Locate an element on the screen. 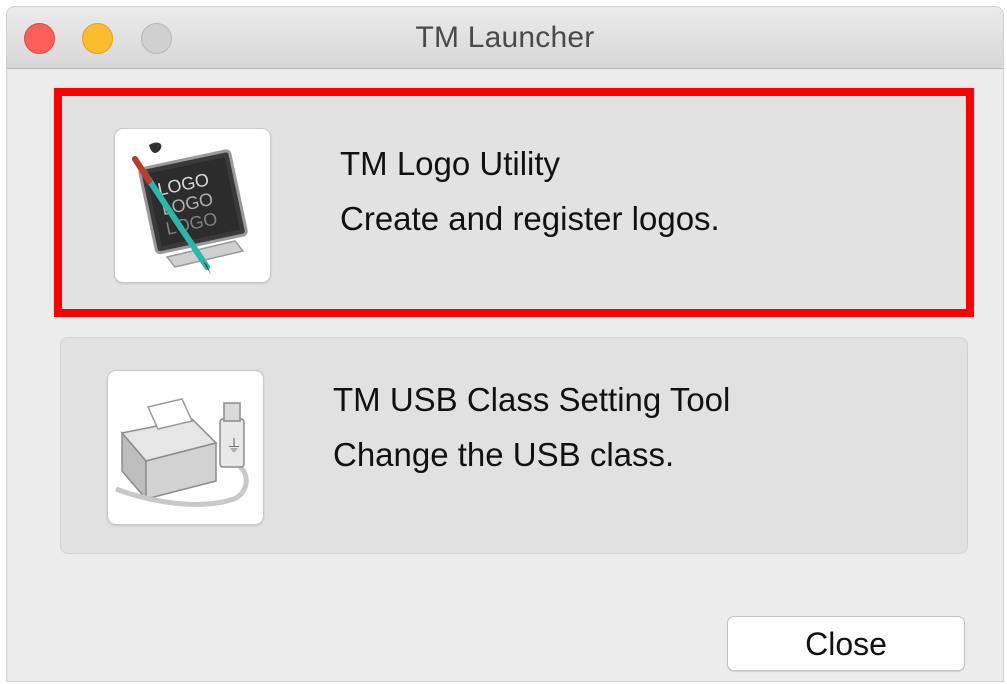 The width and height of the screenshot is (1007, 684). window-title: TM Launcher is located at coordinates (505, 37).